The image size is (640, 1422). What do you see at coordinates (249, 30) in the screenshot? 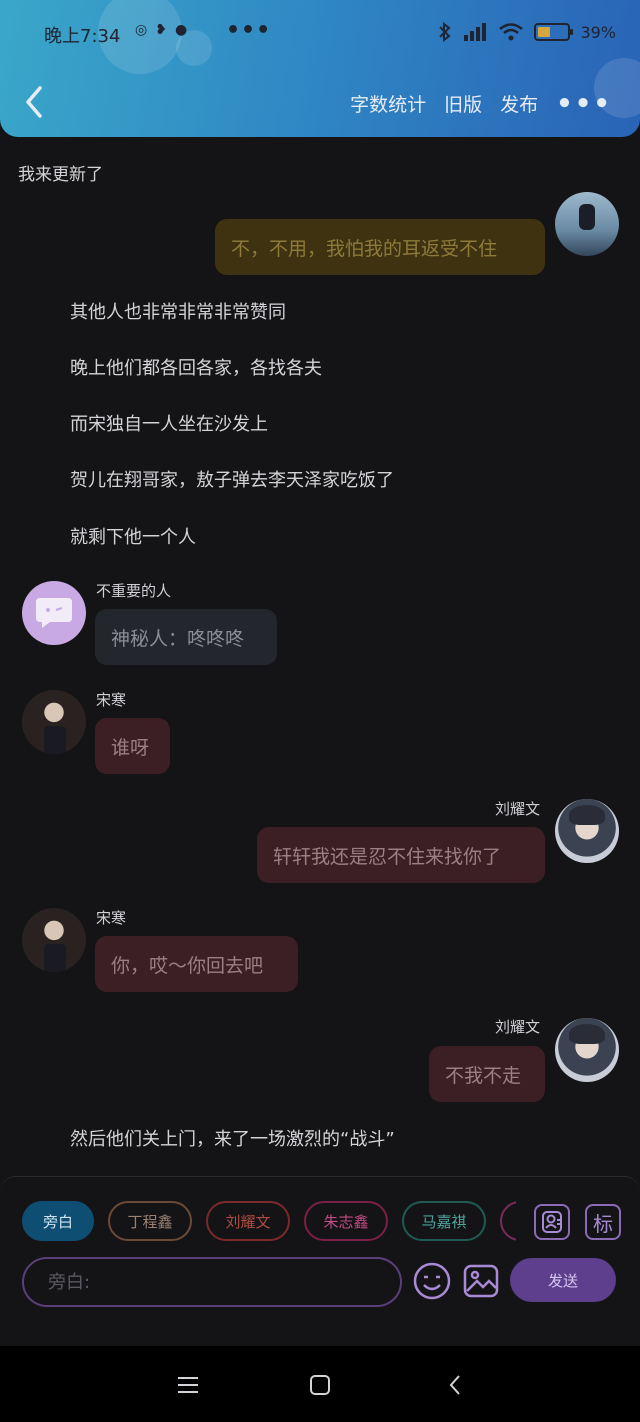
I see `more-notifications-icon: •••` at bounding box center [249, 30].